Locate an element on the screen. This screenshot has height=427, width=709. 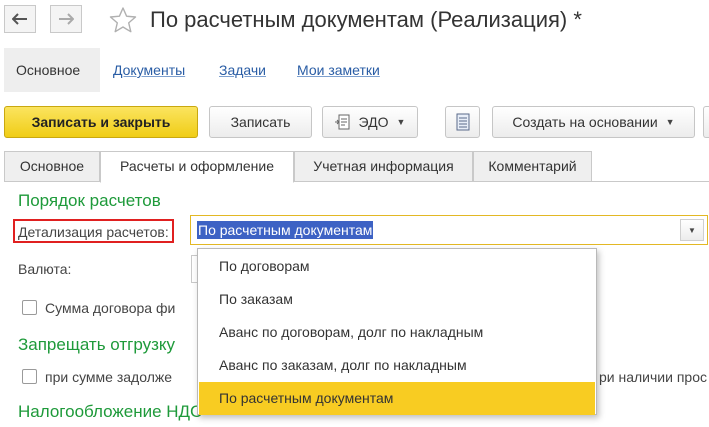
option-by-orders: По заказам is located at coordinates (397, 299).